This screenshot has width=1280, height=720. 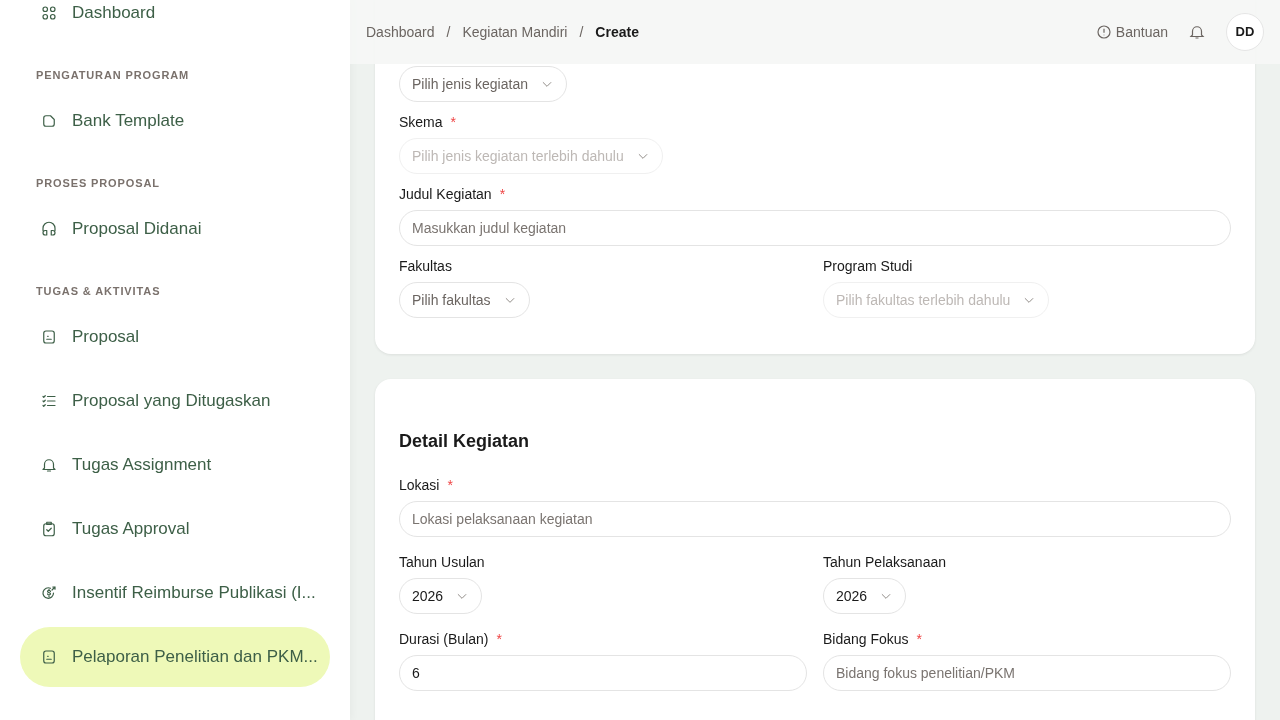 I want to click on field-label: Program Studi, so click(x=868, y=266).